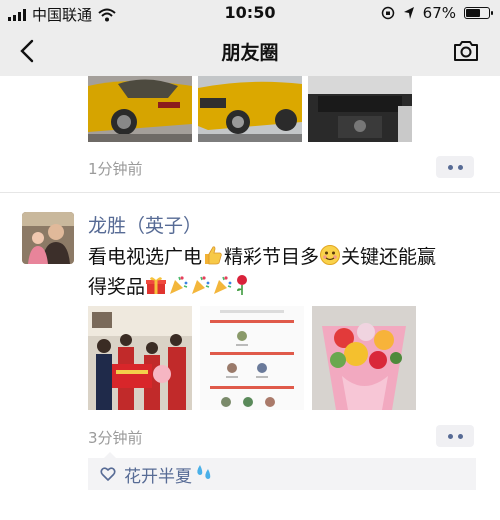 The width and height of the screenshot is (500, 520). What do you see at coordinates (48, 238) in the screenshot?
I see `avatar` at bounding box center [48, 238].